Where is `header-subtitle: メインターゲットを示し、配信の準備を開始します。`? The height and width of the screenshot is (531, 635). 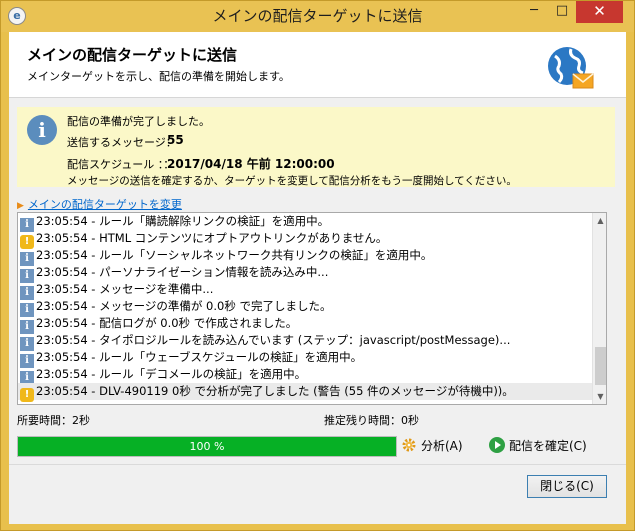
header-subtitle: メインターゲットを示し、配信の準備を開始します。 is located at coordinates (158, 76).